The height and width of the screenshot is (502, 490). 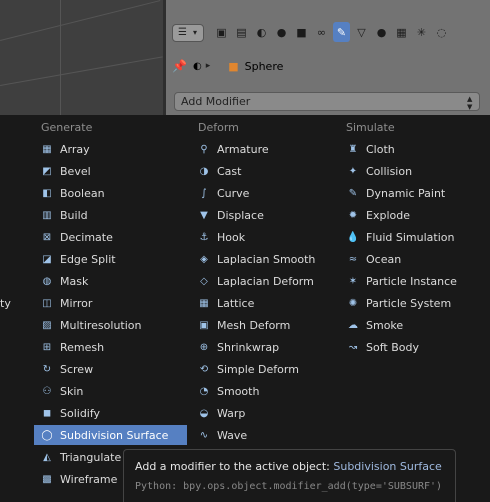 I want to click on menu-item-displace: ▼ Displace, so click(x=261, y=215).